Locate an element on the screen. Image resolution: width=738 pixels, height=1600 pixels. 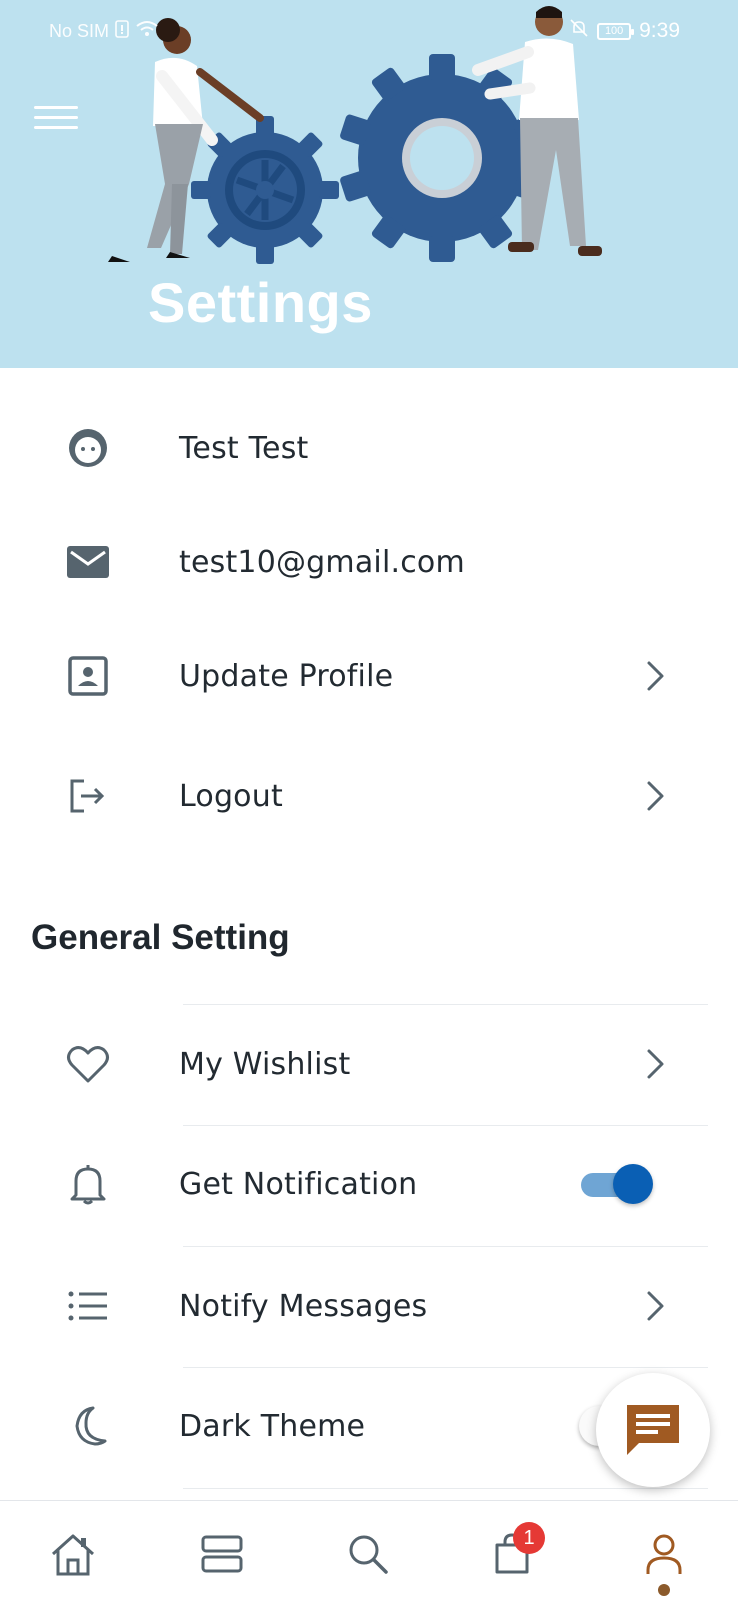
clock-text: 9:39 is located at coordinates (659, 30).